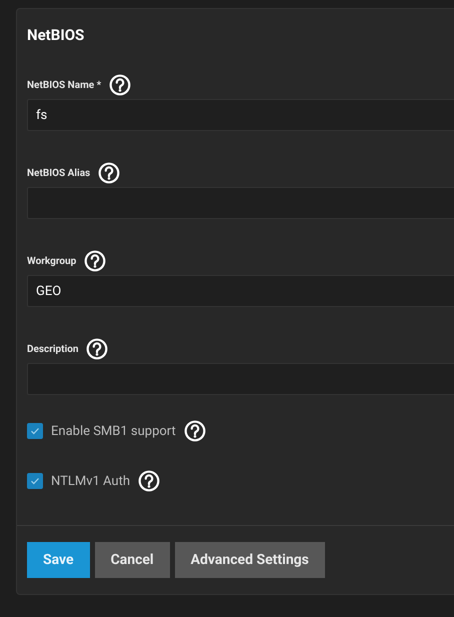 The image size is (454, 617). Describe the element at coordinates (58, 560) in the screenshot. I see `primary-button: Save` at that location.